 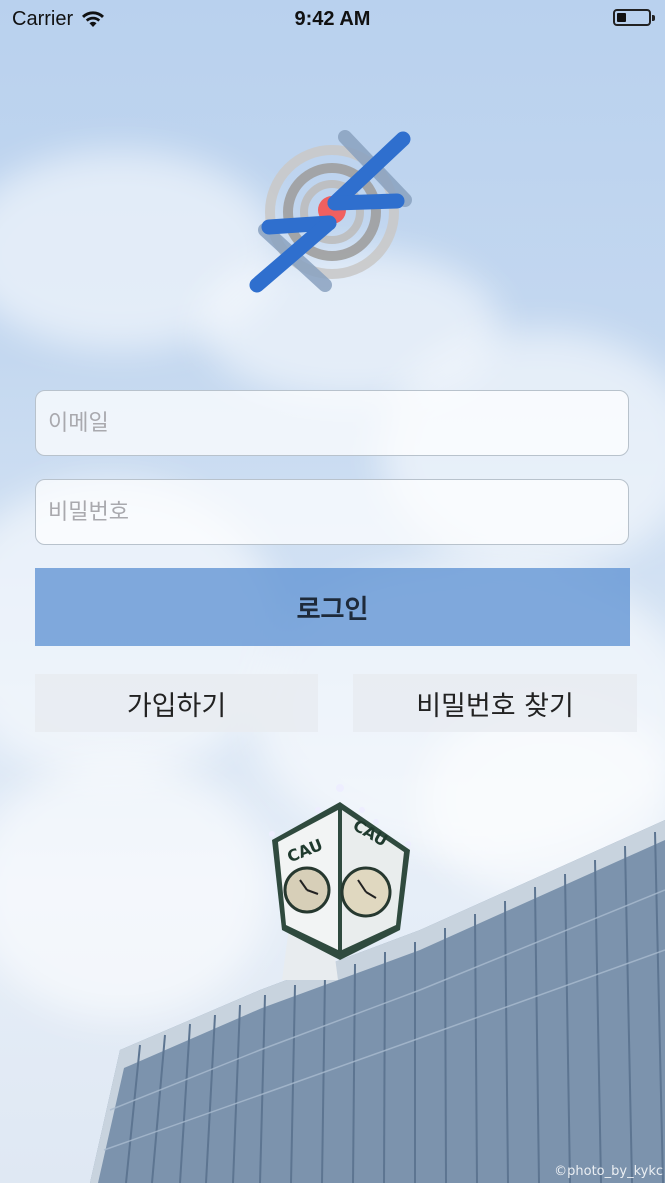 I want to click on status-bar: Carrier 9:42 AM, so click(x=332, y=19).